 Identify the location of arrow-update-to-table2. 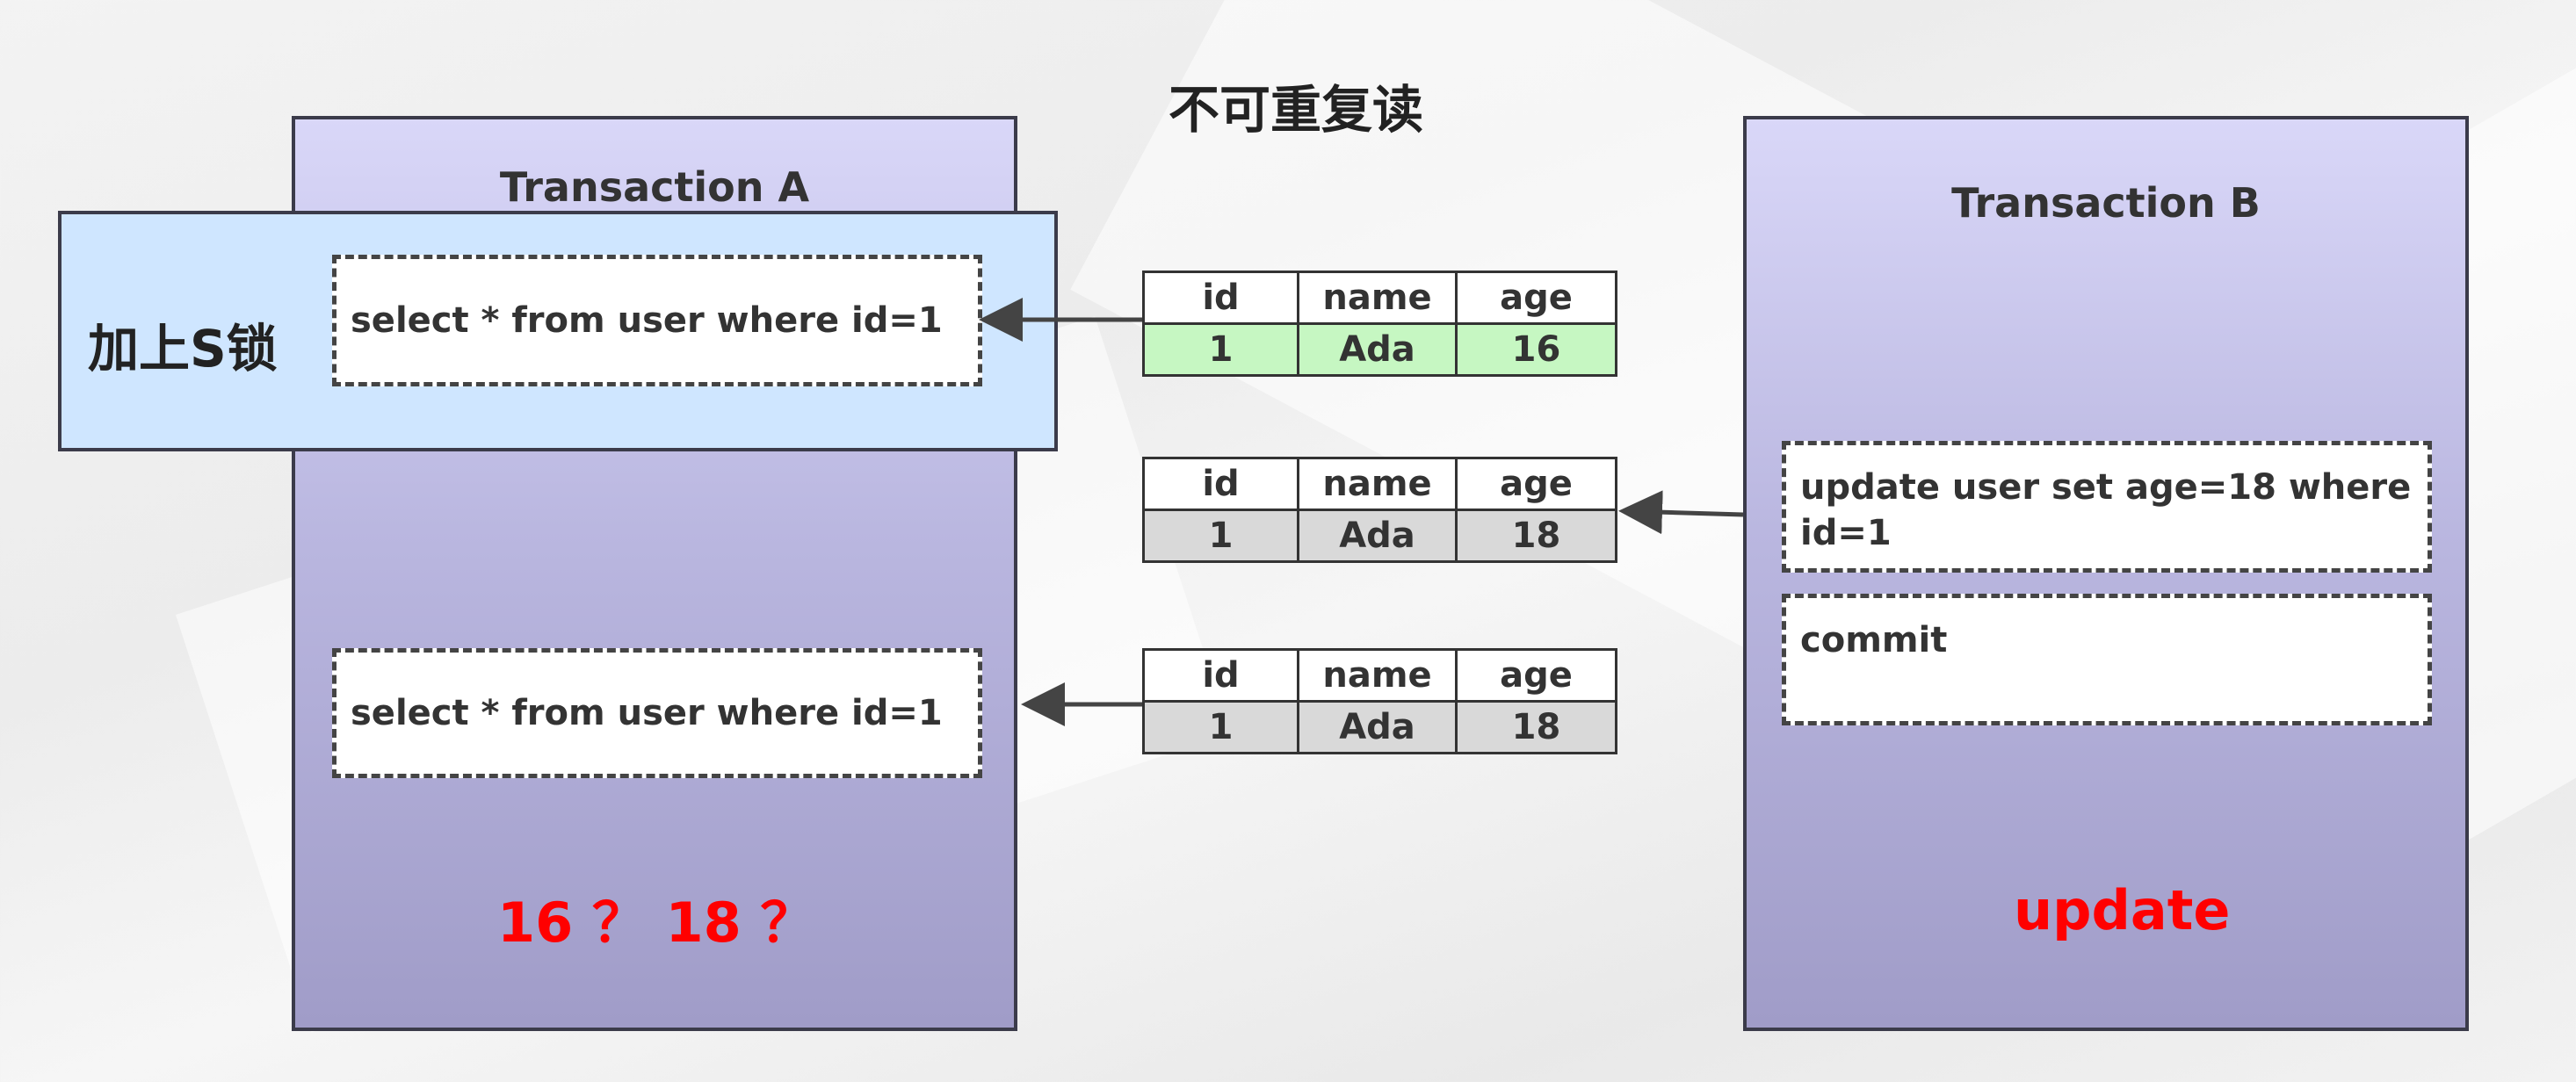
(1681, 512).